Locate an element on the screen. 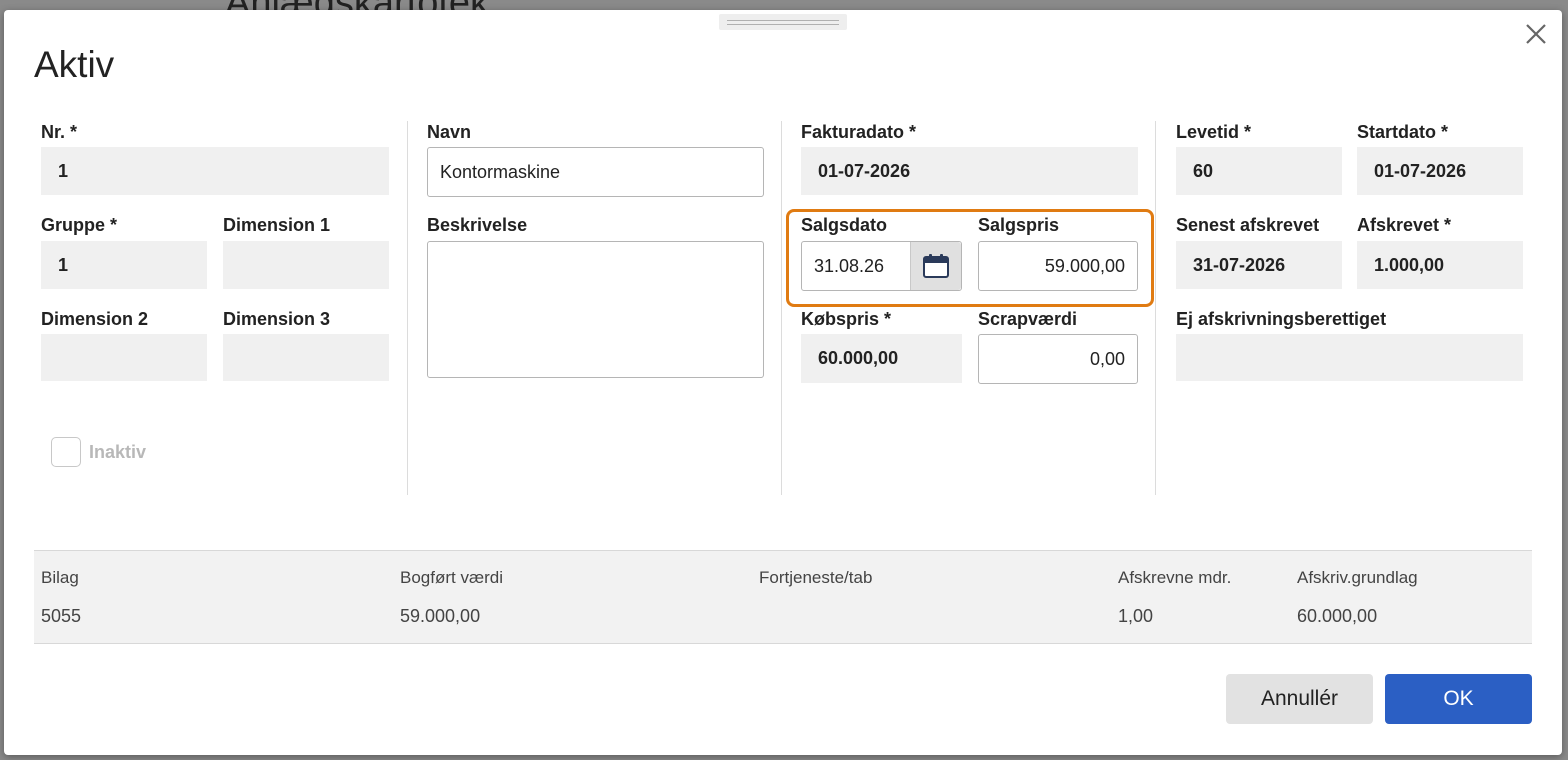 This screenshot has width=1568, height=760. navn-input: Kontormaskine is located at coordinates (595, 172).